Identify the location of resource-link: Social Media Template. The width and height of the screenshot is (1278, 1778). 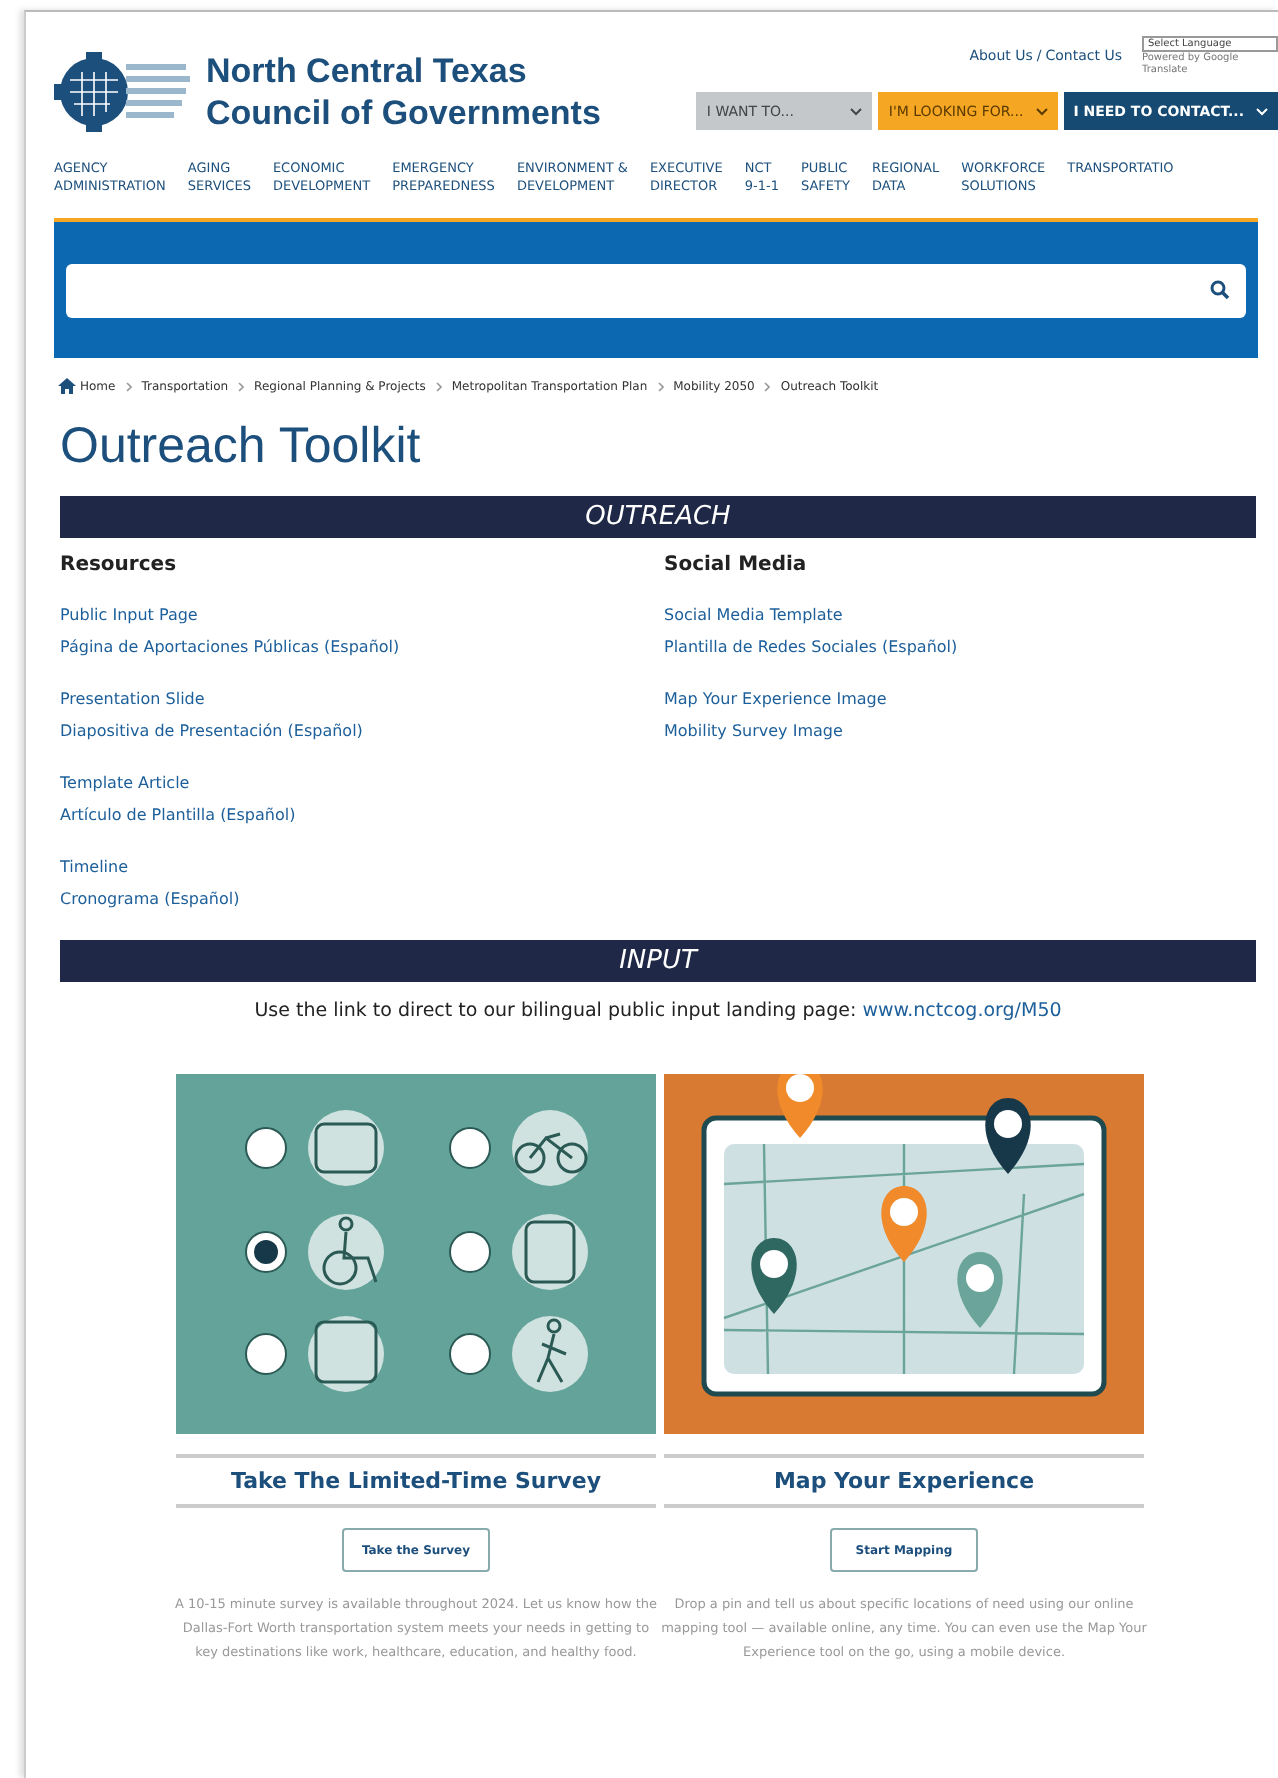
(964, 615).